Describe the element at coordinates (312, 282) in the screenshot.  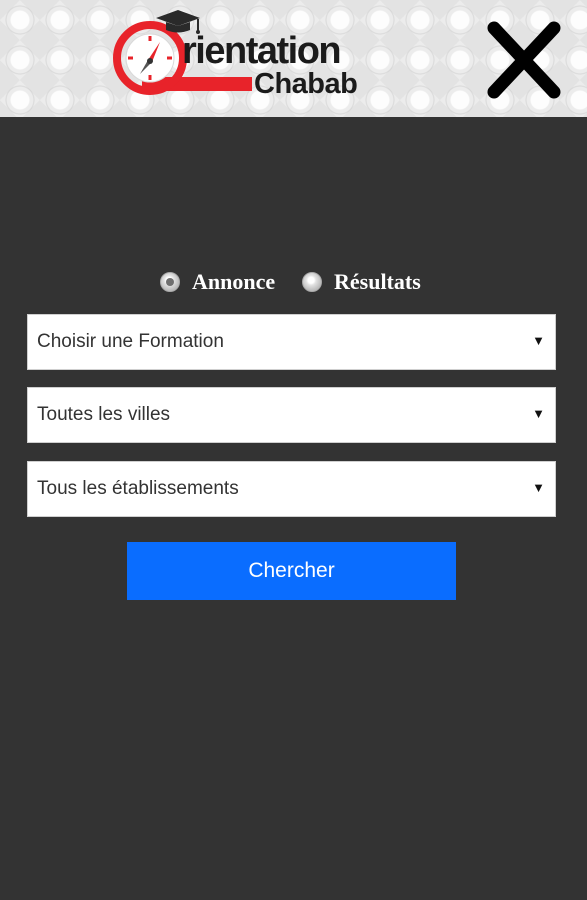
I see `radio-resultats` at that location.